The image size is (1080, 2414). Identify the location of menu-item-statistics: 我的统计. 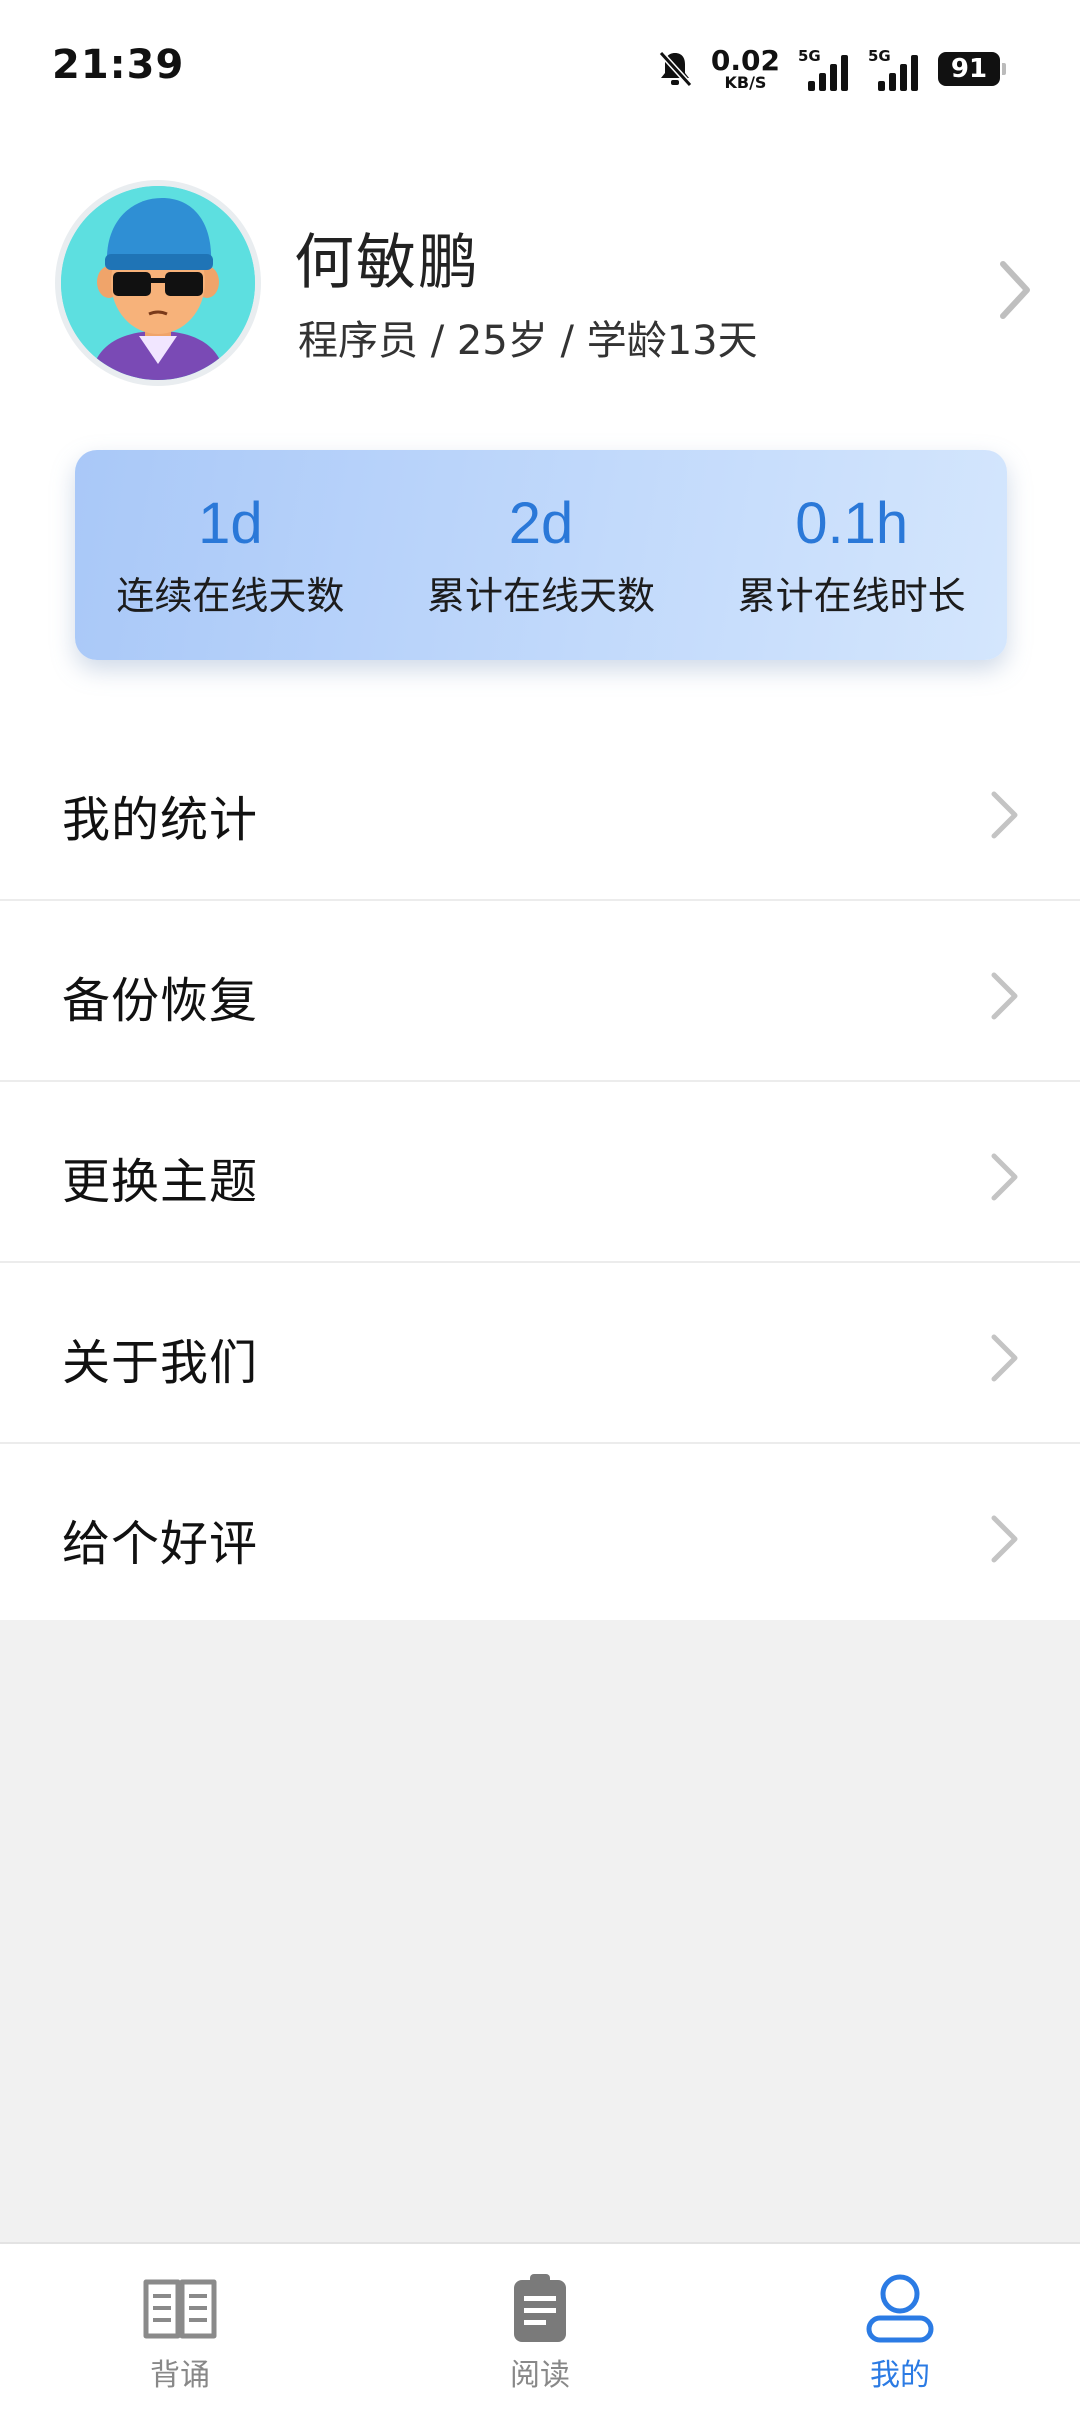
(540, 810).